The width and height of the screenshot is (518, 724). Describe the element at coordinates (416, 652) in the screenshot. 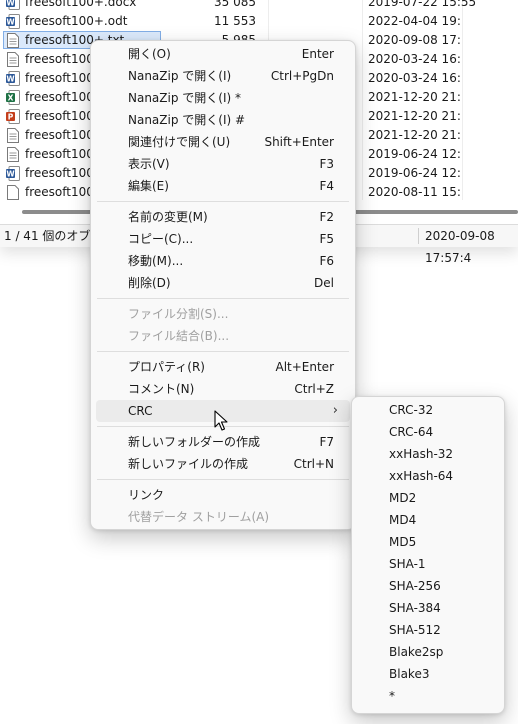

I see `crc-submenu-item-label: Blake2sp` at that location.